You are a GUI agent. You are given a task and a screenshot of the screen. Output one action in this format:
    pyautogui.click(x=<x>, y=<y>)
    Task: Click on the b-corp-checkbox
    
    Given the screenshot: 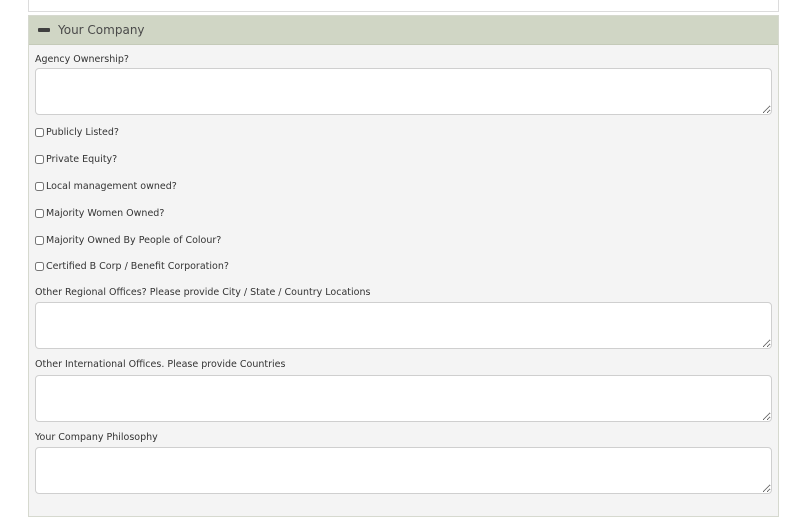 What is the action you would take?
    pyautogui.click(x=39, y=266)
    